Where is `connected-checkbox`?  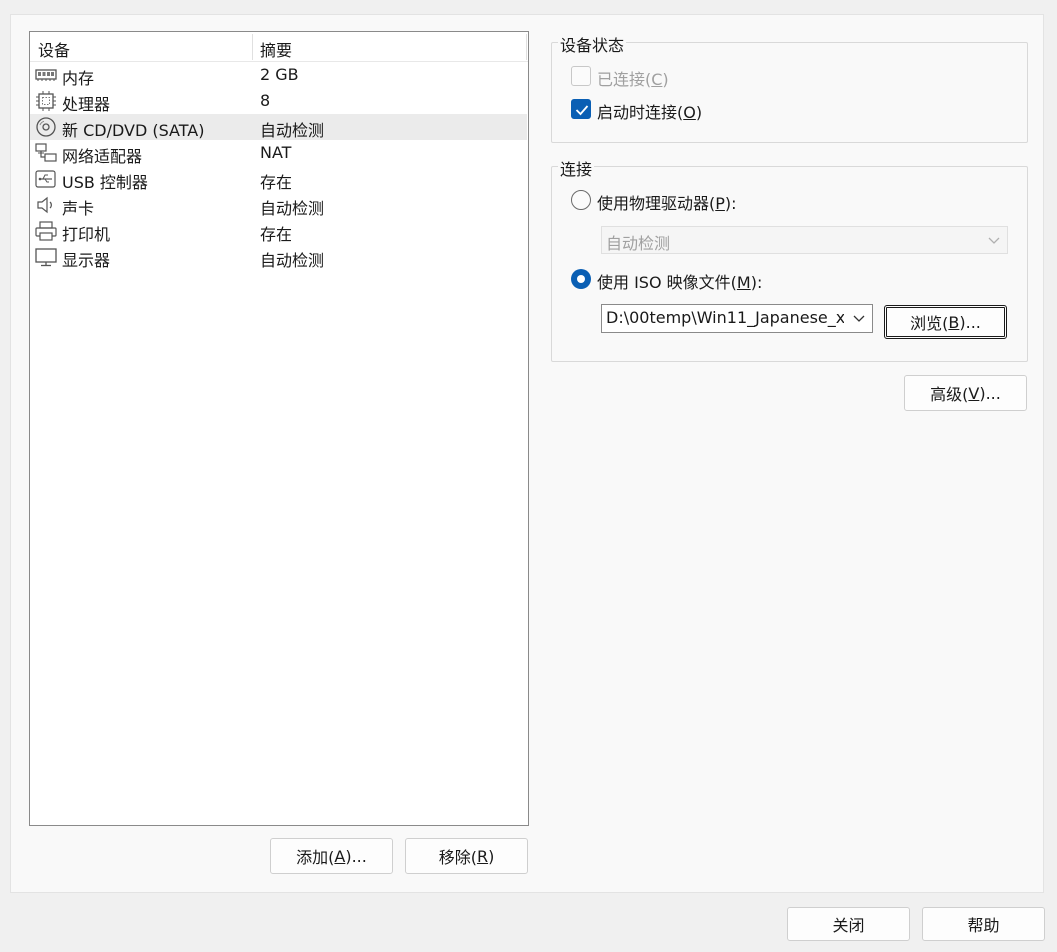 connected-checkbox is located at coordinates (581, 76).